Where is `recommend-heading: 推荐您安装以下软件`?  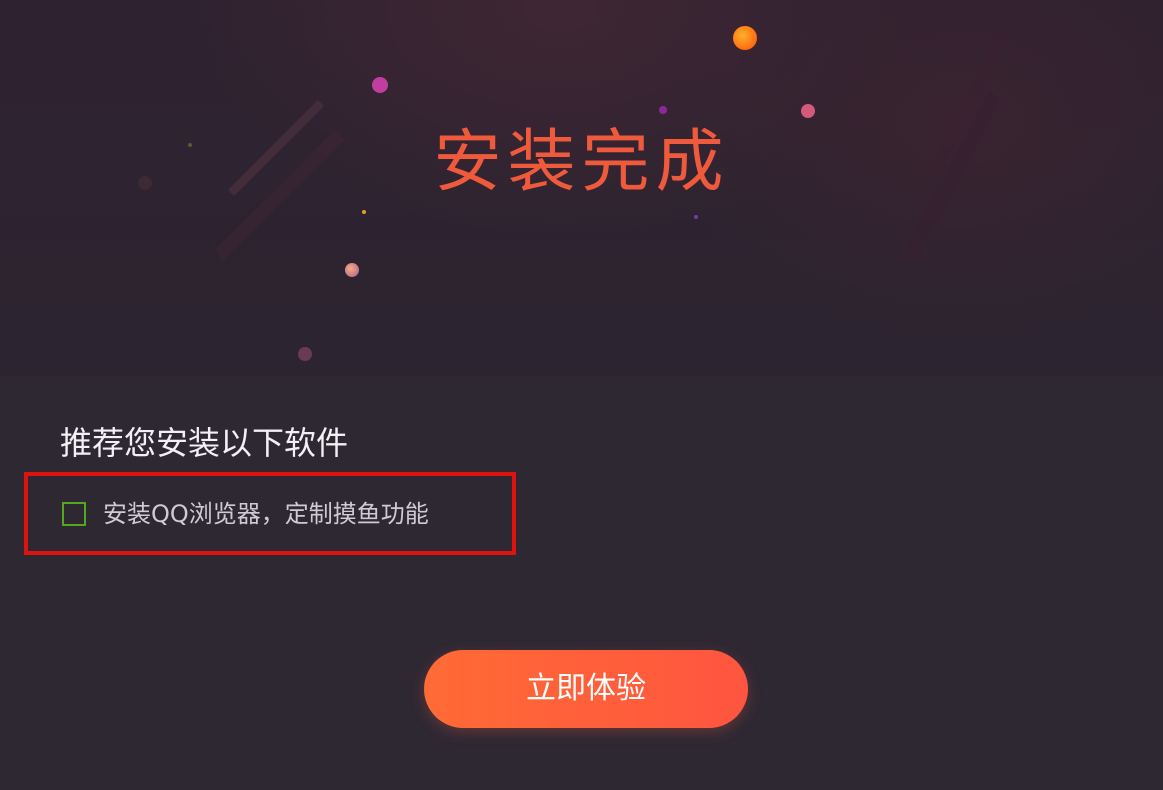
recommend-heading: 推荐您安装以下软件 is located at coordinates (204, 443).